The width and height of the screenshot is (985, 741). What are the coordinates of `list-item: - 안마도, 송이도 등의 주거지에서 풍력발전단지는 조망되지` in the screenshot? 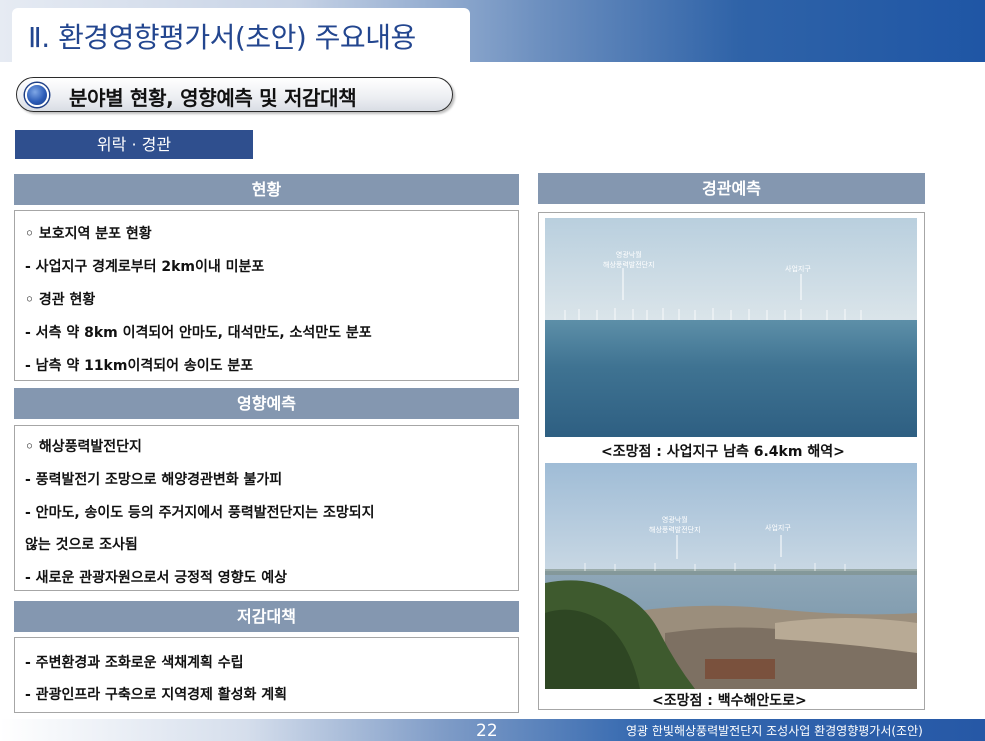 It's located at (200, 513).